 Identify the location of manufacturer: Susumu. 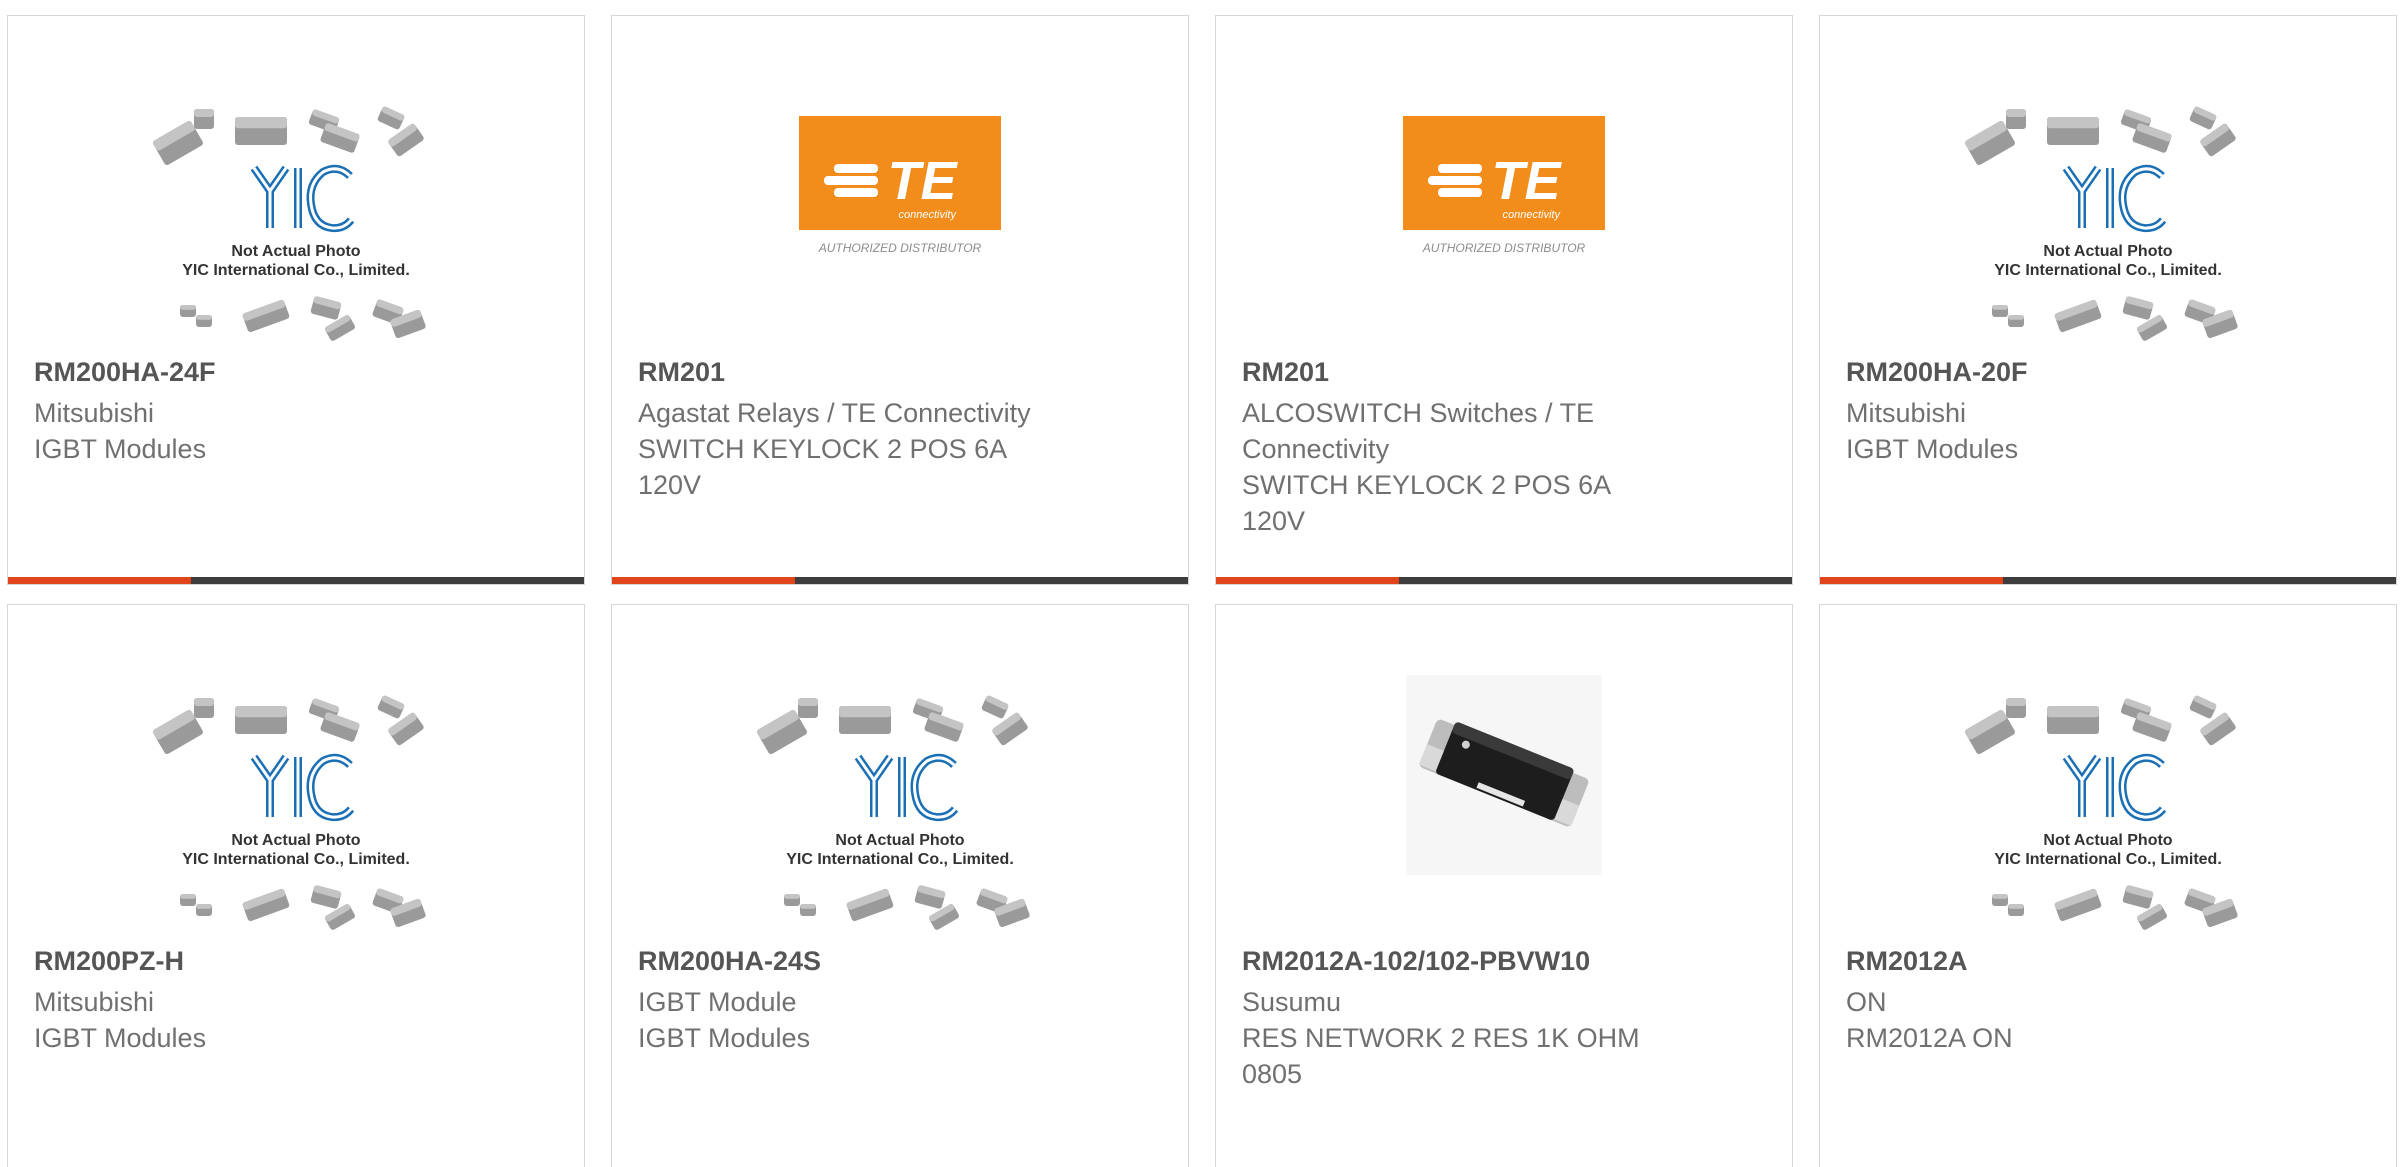
(1292, 1002).